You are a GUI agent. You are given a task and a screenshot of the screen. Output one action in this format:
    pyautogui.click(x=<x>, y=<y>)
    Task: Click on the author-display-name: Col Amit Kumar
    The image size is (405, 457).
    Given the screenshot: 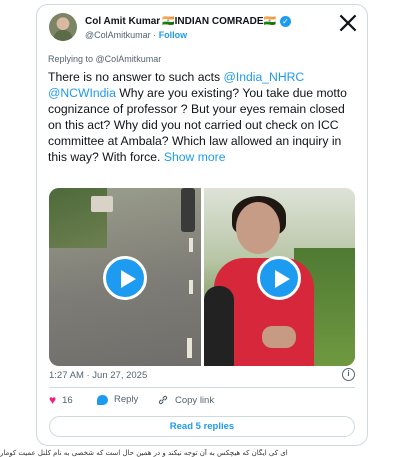 What is the action you would take?
    pyautogui.click(x=122, y=21)
    